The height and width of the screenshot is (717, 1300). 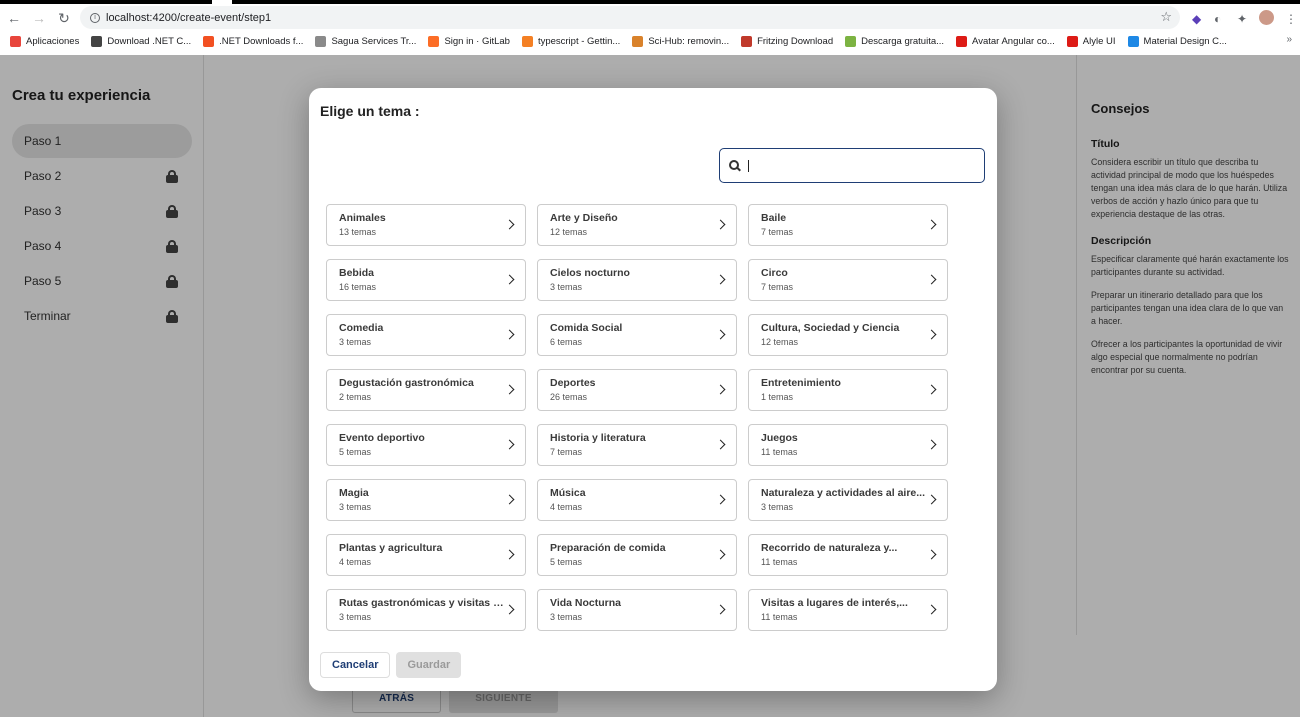 What do you see at coordinates (848, 390) in the screenshot?
I see `topic-card: Entretenimiento 1 temas` at bounding box center [848, 390].